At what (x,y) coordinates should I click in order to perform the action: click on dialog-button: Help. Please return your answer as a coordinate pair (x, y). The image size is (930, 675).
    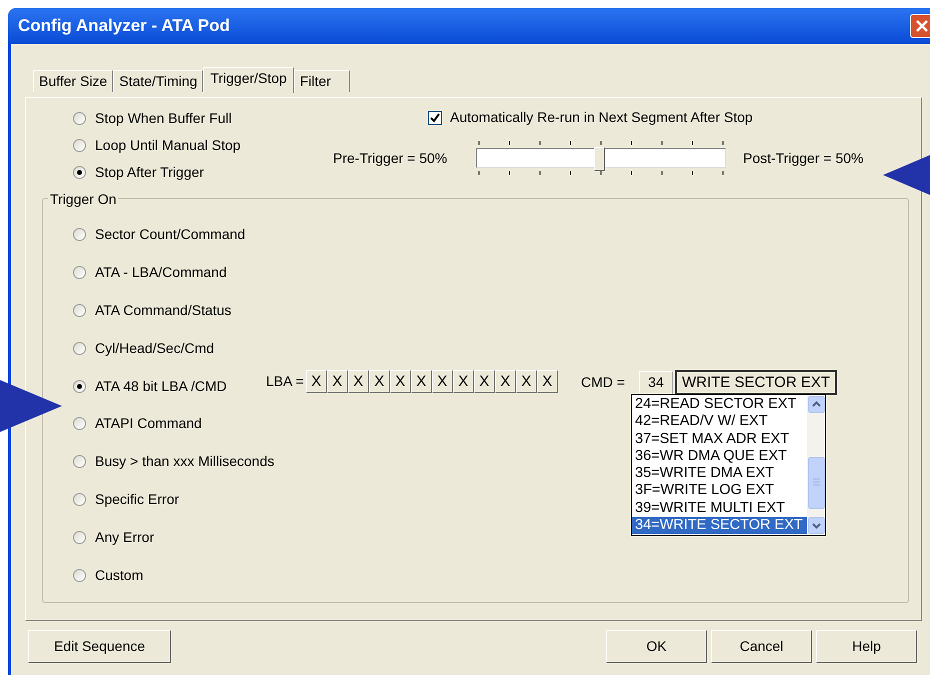
    Looking at the image, I should click on (866, 646).